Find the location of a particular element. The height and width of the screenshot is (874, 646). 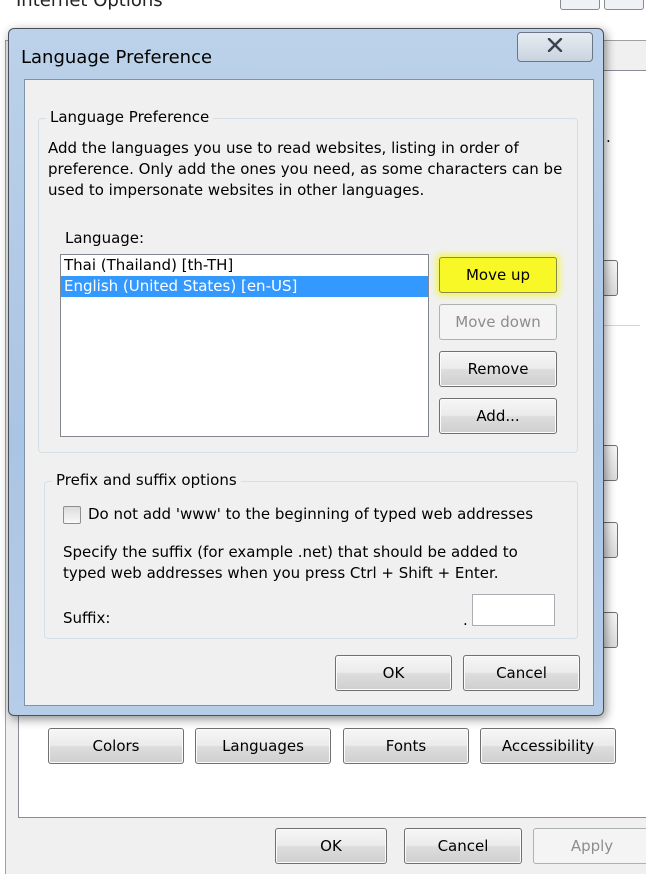

remove-button: Remove is located at coordinates (498, 369).